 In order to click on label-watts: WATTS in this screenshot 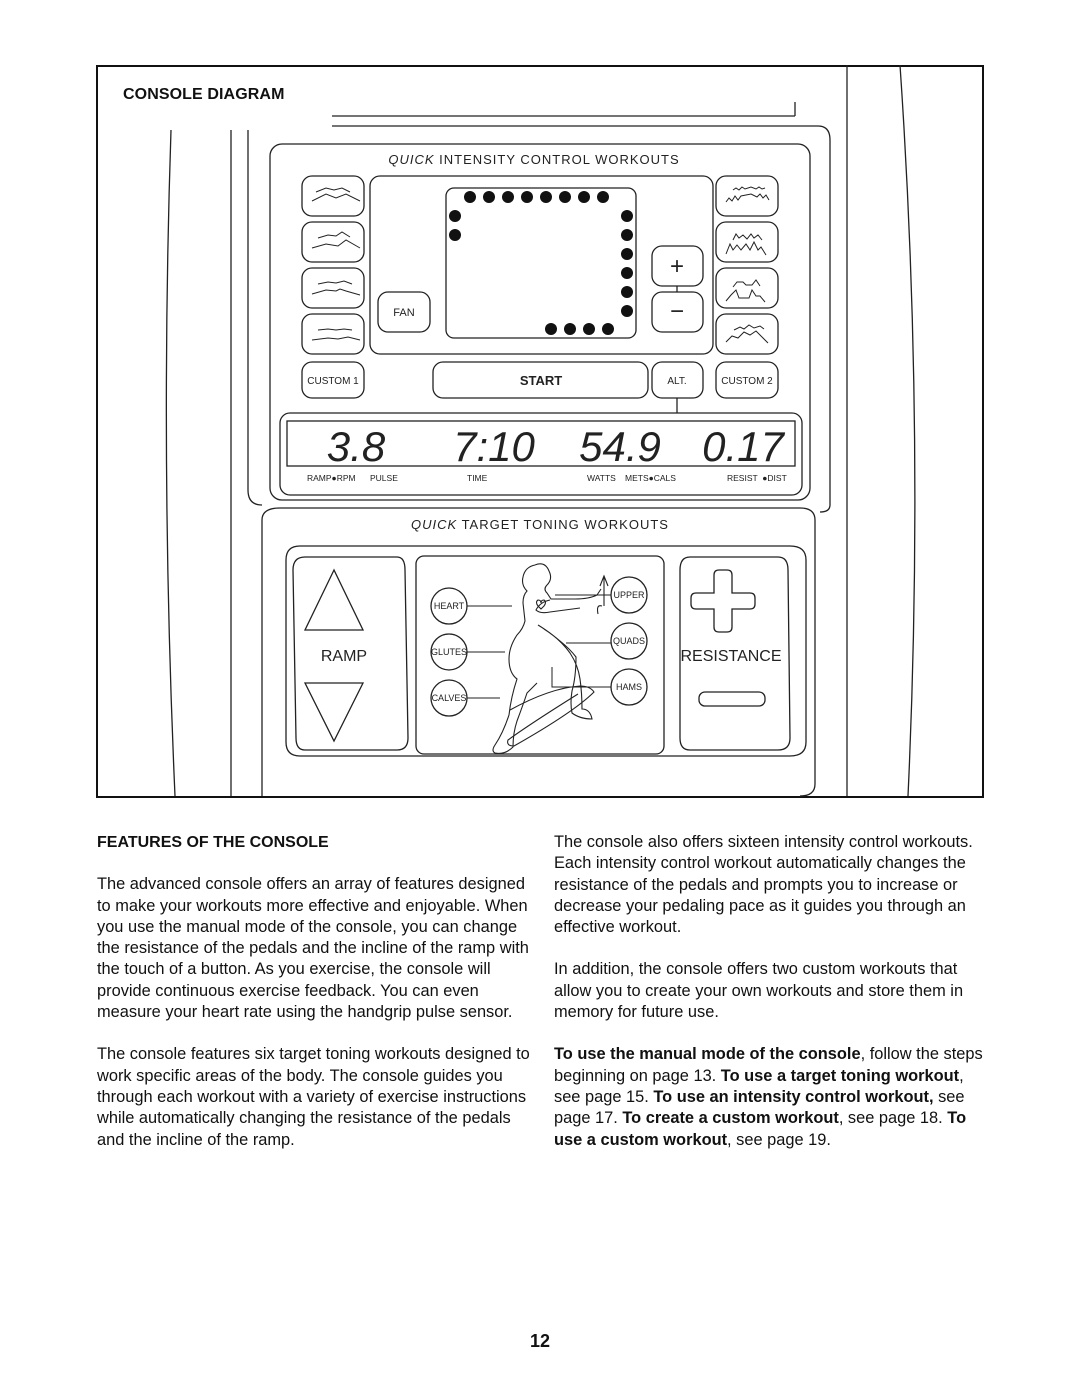, I will do `click(601, 478)`.